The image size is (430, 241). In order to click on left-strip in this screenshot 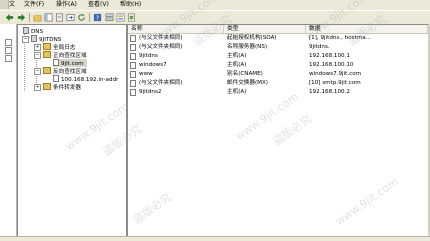, I will do `click(8, 132)`.